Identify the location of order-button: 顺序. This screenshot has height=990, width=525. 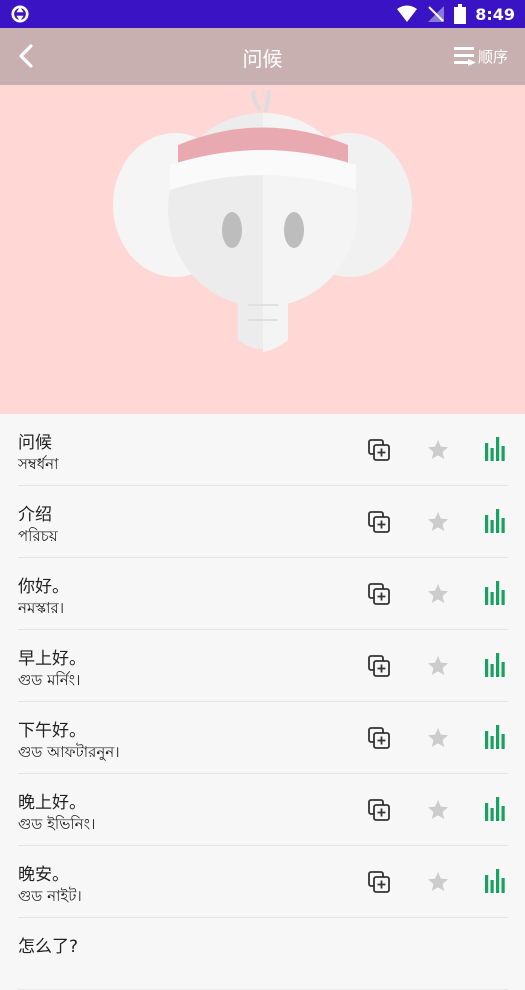
(480, 56).